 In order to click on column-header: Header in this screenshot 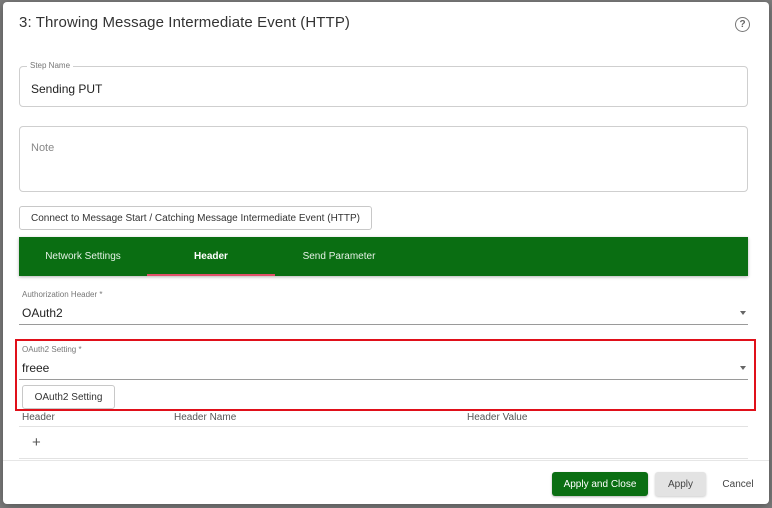, I will do `click(38, 417)`.